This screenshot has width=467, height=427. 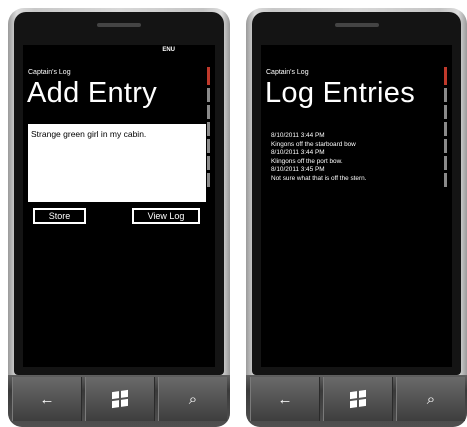 What do you see at coordinates (319, 178) in the screenshot?
I see `list-item: Not sure what that is off the stern.` at bounding box center [319, 178].